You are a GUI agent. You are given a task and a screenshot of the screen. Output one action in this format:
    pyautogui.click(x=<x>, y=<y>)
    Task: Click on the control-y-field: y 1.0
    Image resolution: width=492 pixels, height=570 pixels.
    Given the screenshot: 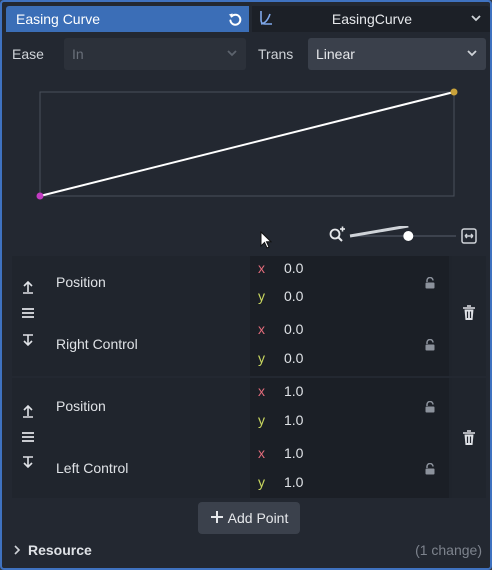 What is the action you would take?
    pyautogui.click(x=350, y=482)
    